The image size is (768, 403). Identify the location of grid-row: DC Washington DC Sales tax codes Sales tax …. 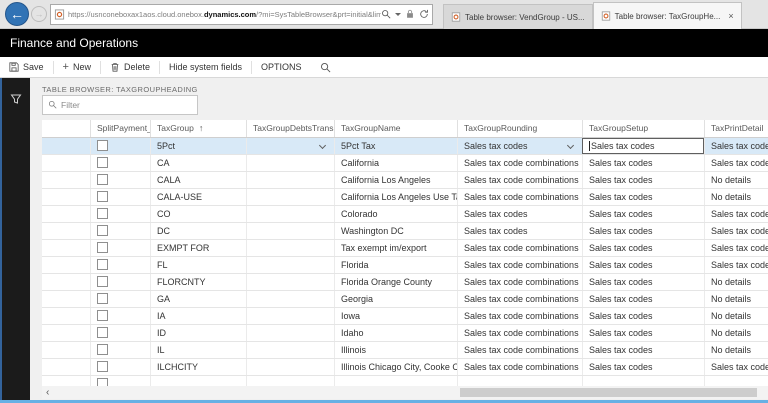
(405, 231).